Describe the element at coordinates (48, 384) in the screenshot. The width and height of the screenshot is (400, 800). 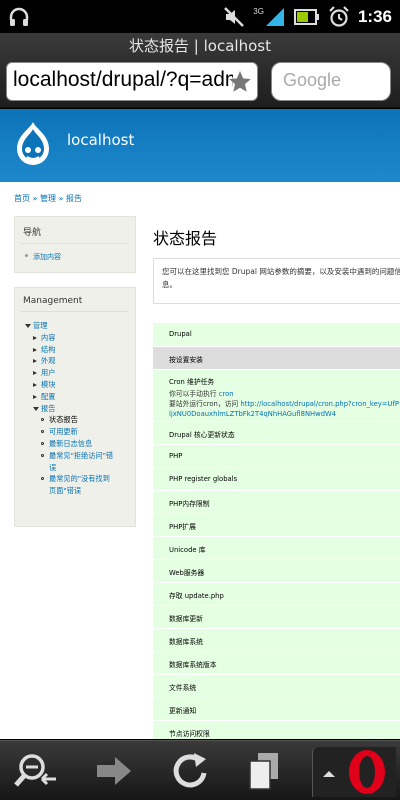
I see `menu-item-label: 模块` at that location.